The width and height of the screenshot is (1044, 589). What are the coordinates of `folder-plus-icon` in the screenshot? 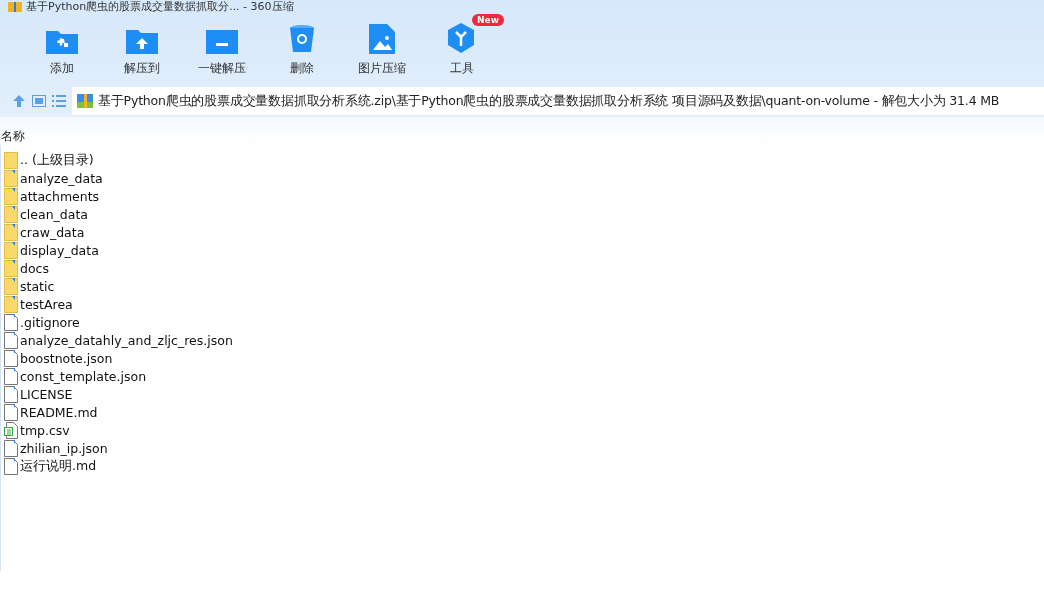 It's located at (62, 41).